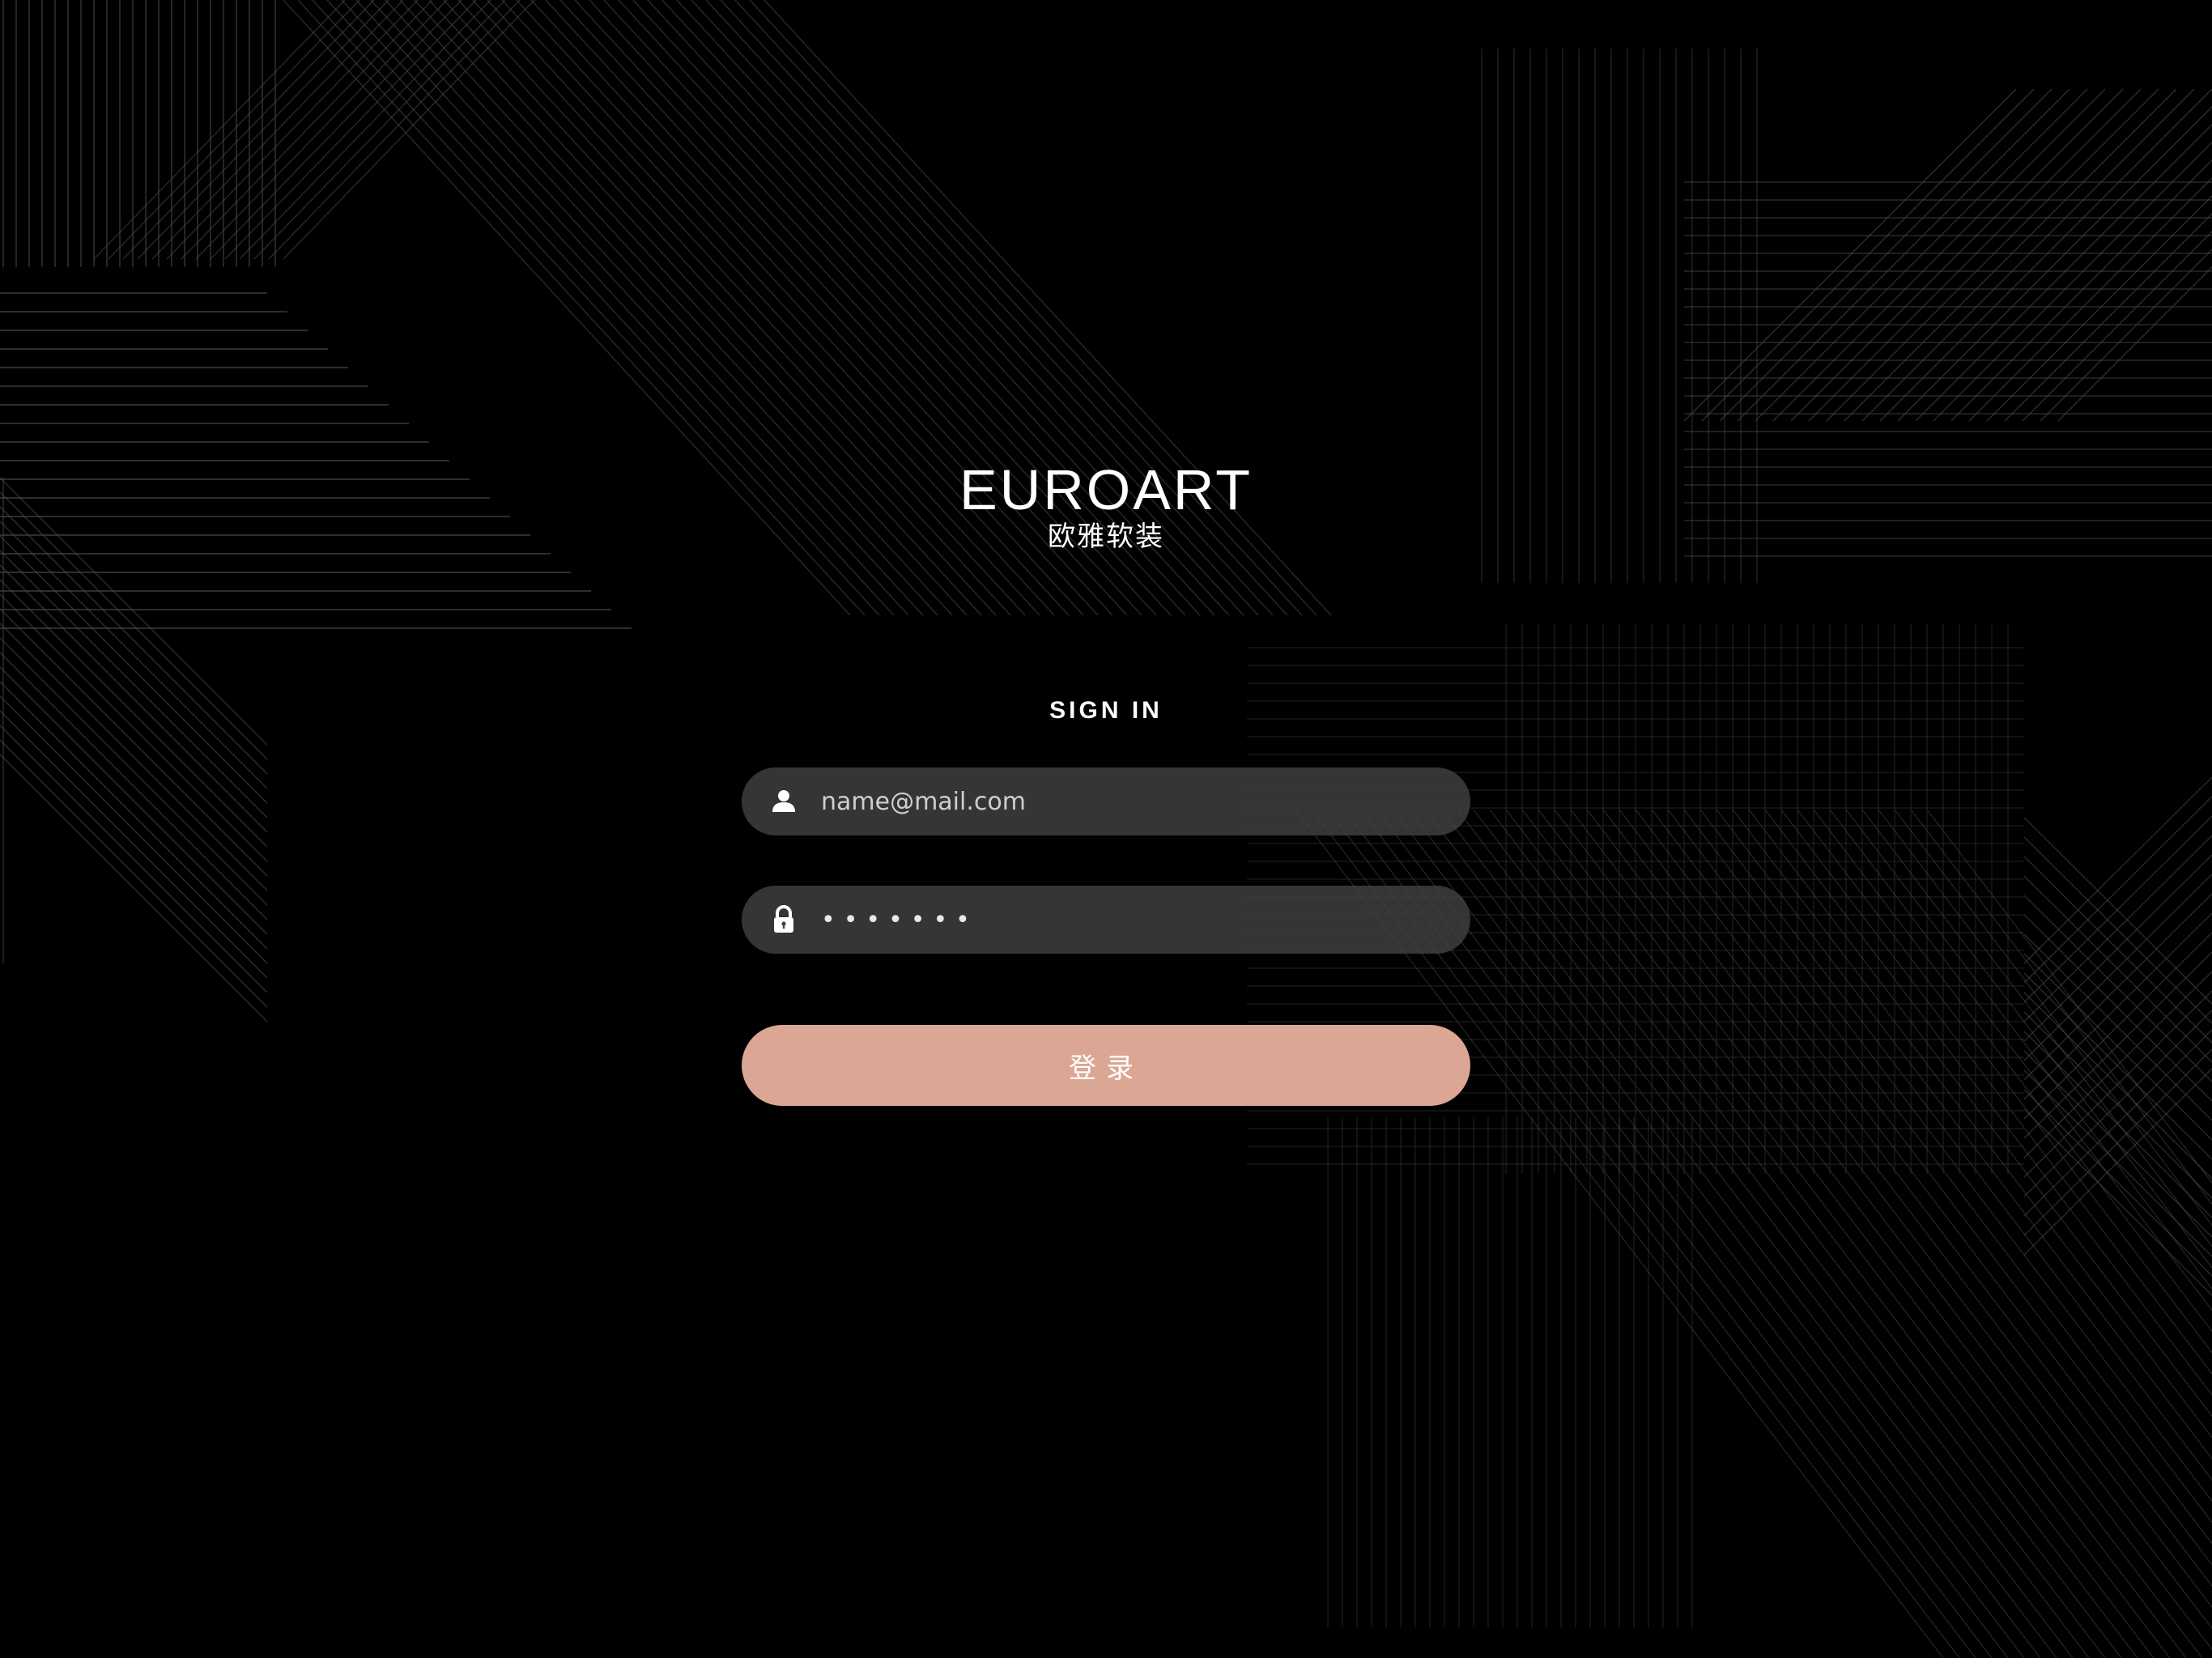 This screenshot has height=1658, width=2212. I want to click on login-button: 登录, so click(1106, 1065).